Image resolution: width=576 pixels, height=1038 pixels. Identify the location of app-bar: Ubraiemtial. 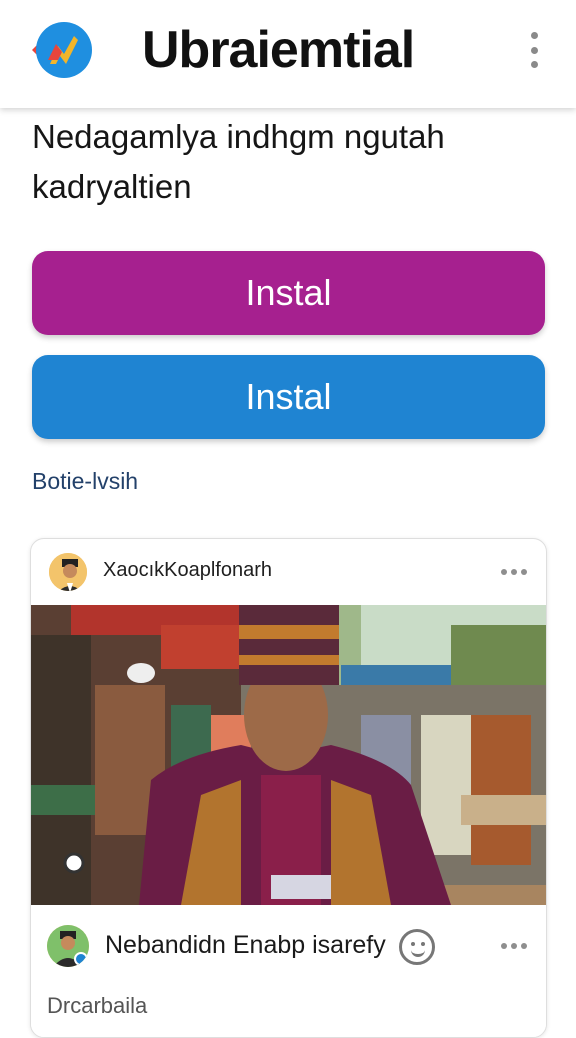
(288, 54).